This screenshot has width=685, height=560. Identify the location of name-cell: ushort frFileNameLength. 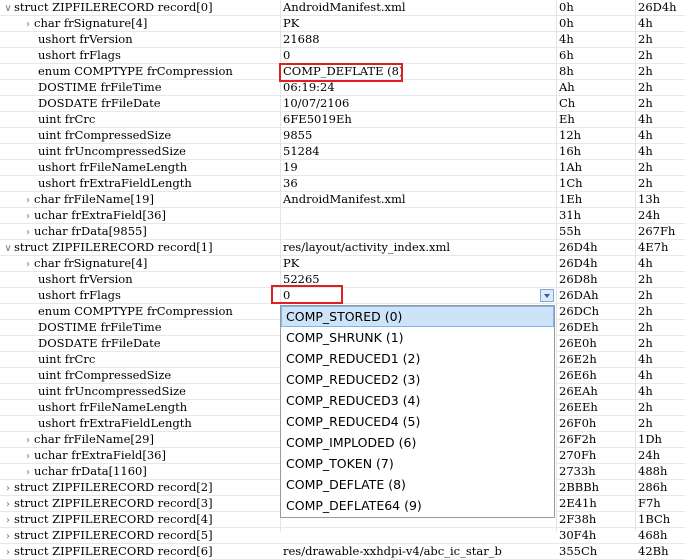
(158, 407).